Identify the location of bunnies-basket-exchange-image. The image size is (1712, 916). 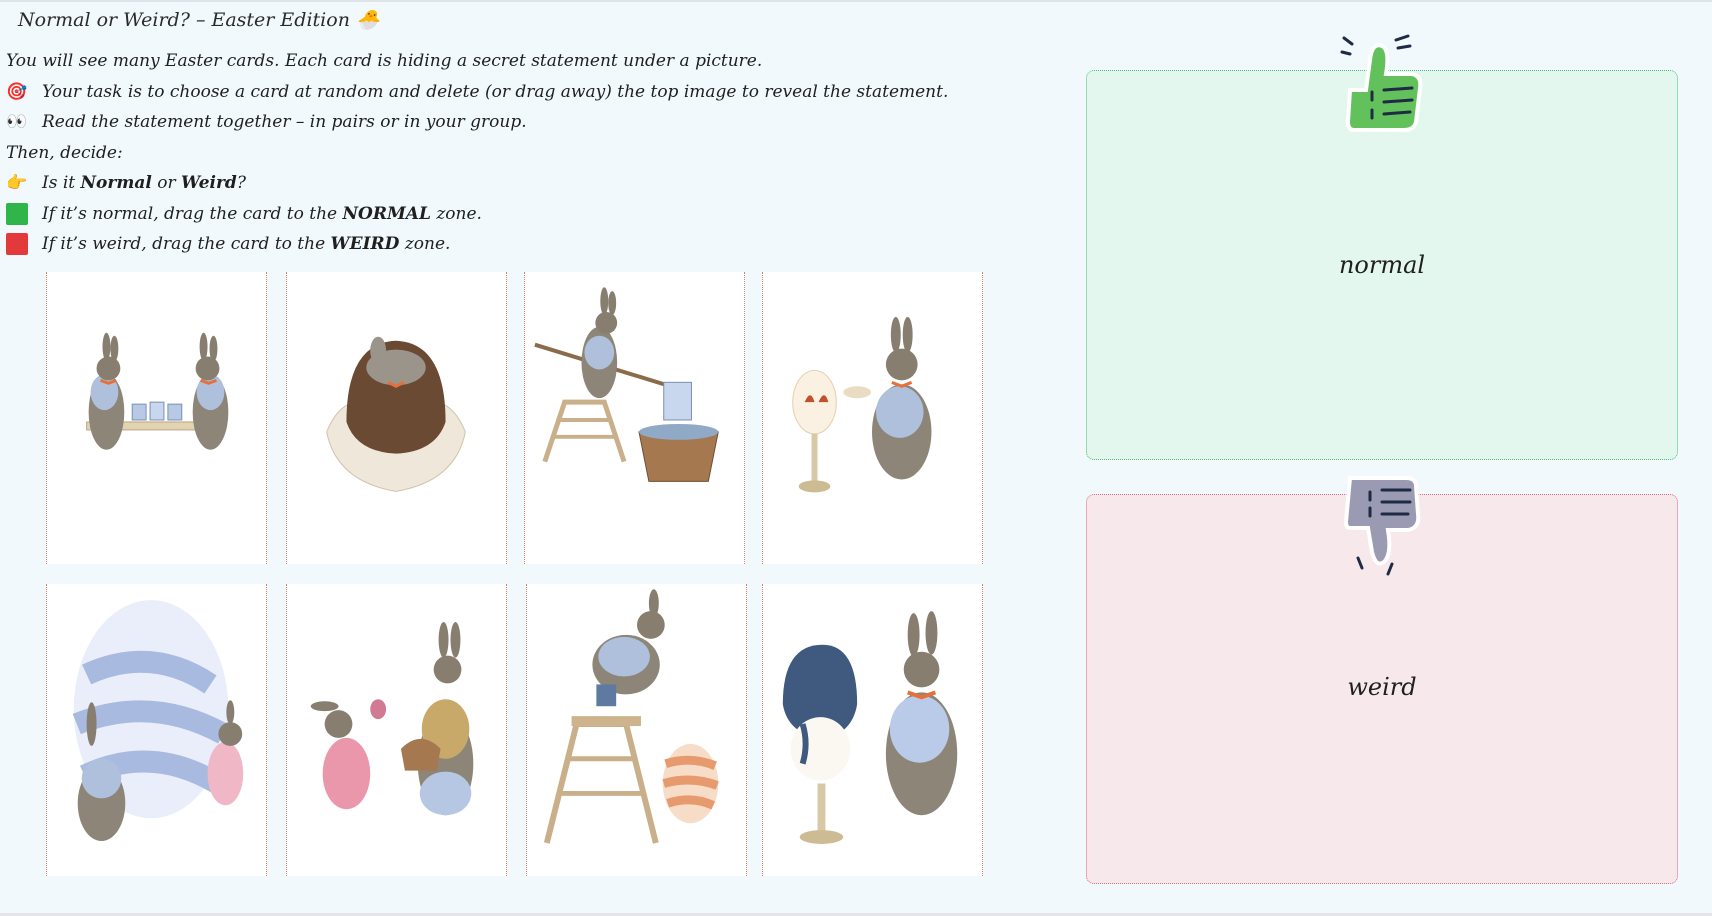
(392, 718).